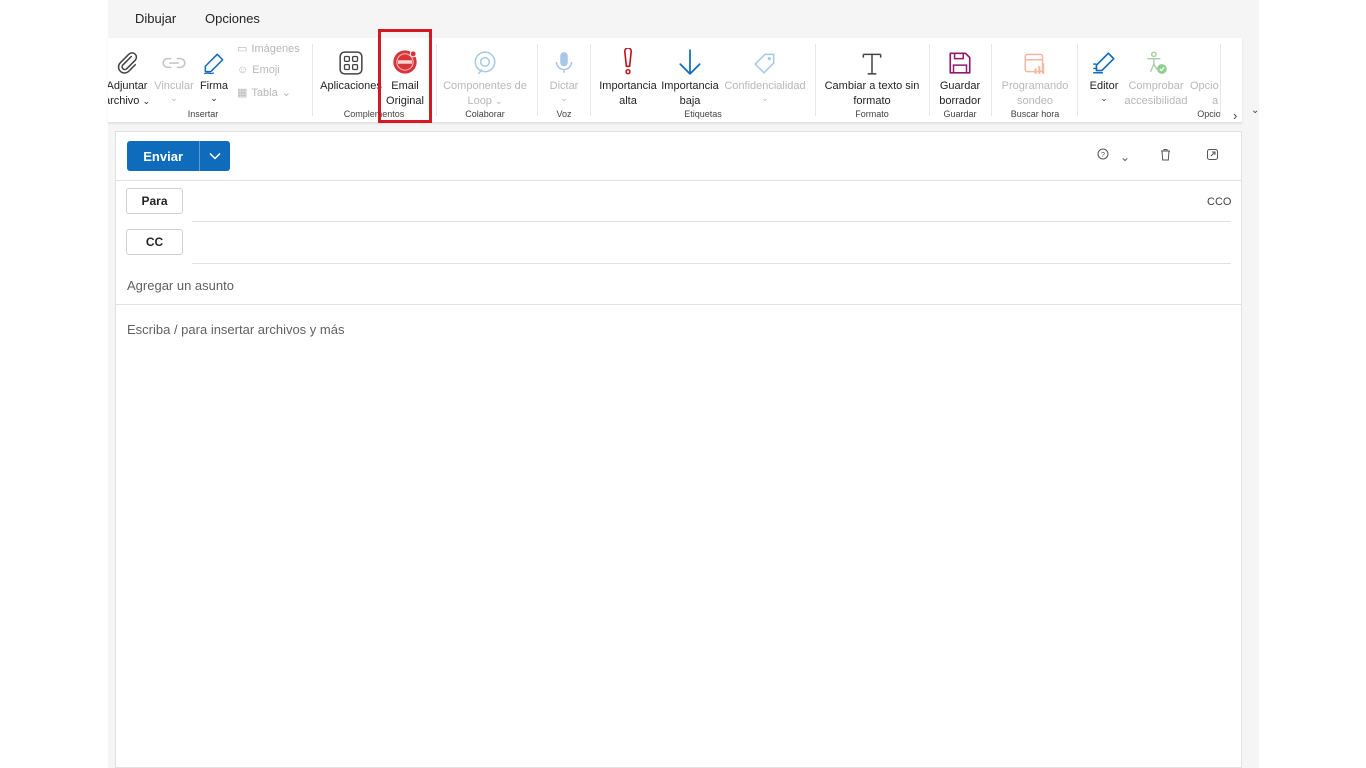  What do you see at coordinates (690, 86) in the screenshot?
I see `low-importance-label-1: Importancia` at bounding box center [690, 86].